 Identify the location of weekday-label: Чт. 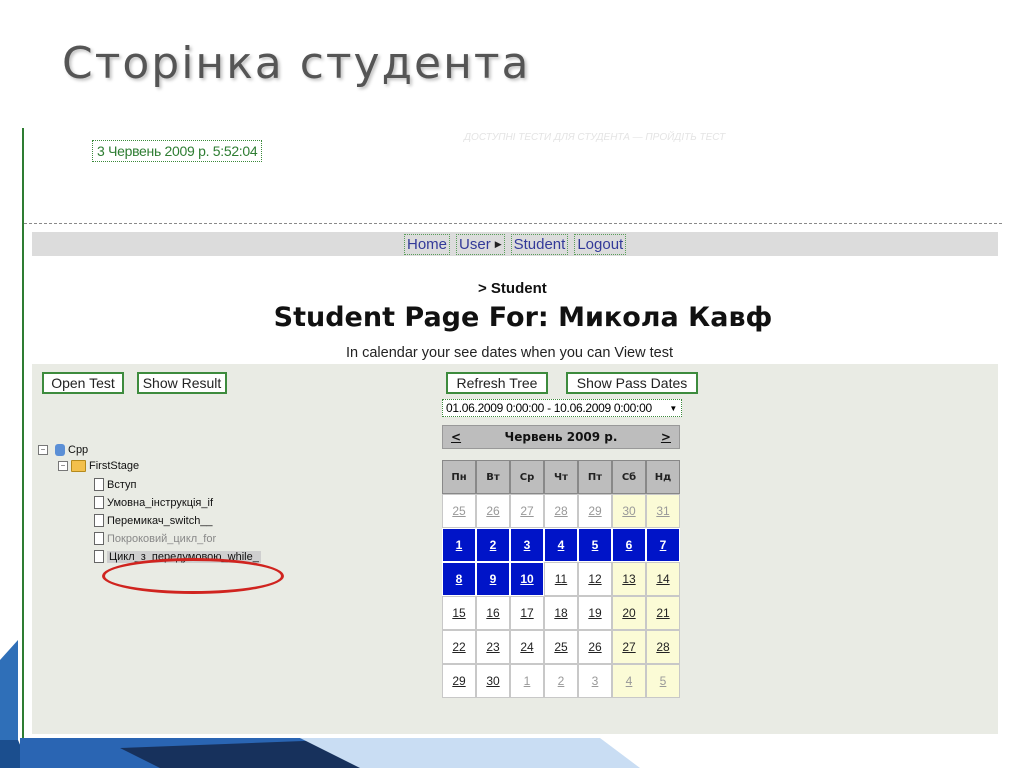
(561, 477).